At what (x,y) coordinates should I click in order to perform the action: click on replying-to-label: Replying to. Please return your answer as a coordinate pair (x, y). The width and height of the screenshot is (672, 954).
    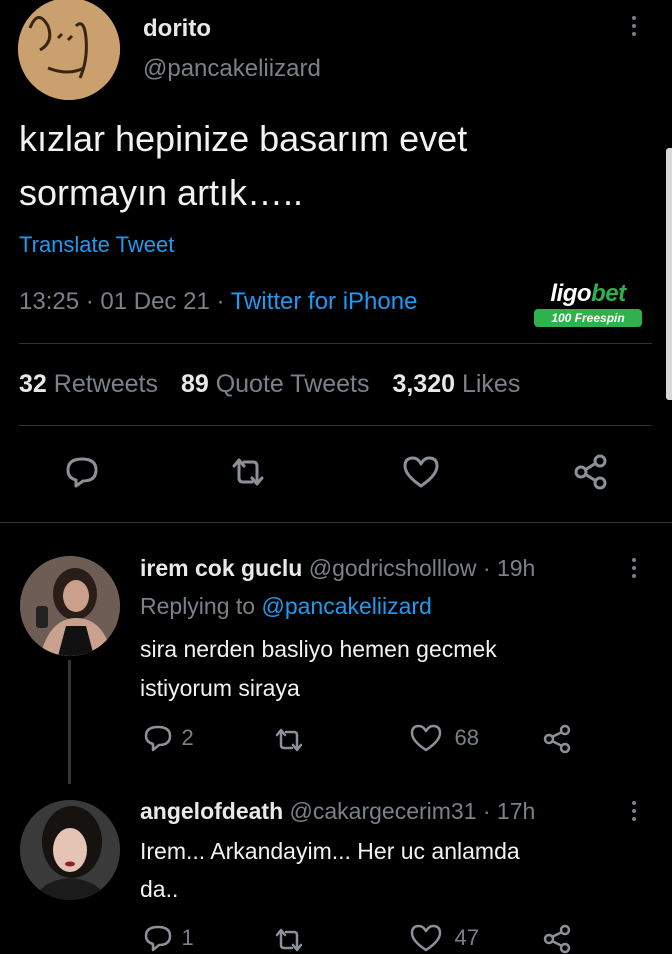
    Looking at the image, I should click on (198, 606).